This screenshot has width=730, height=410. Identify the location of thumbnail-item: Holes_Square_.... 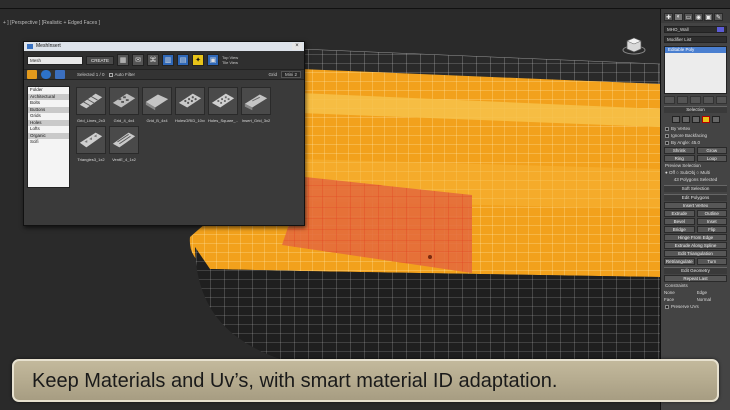
(223, 105).